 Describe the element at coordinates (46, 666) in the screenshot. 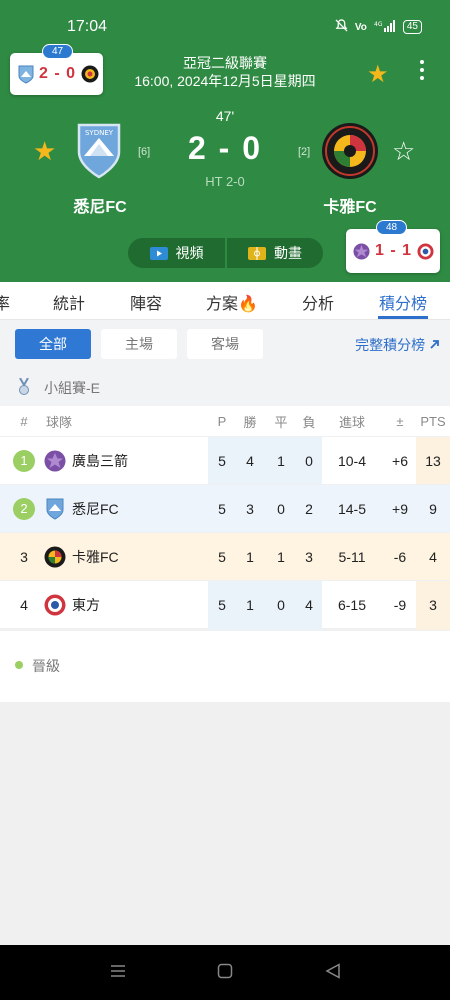

I see `qualify-label: 晉級` at that location.